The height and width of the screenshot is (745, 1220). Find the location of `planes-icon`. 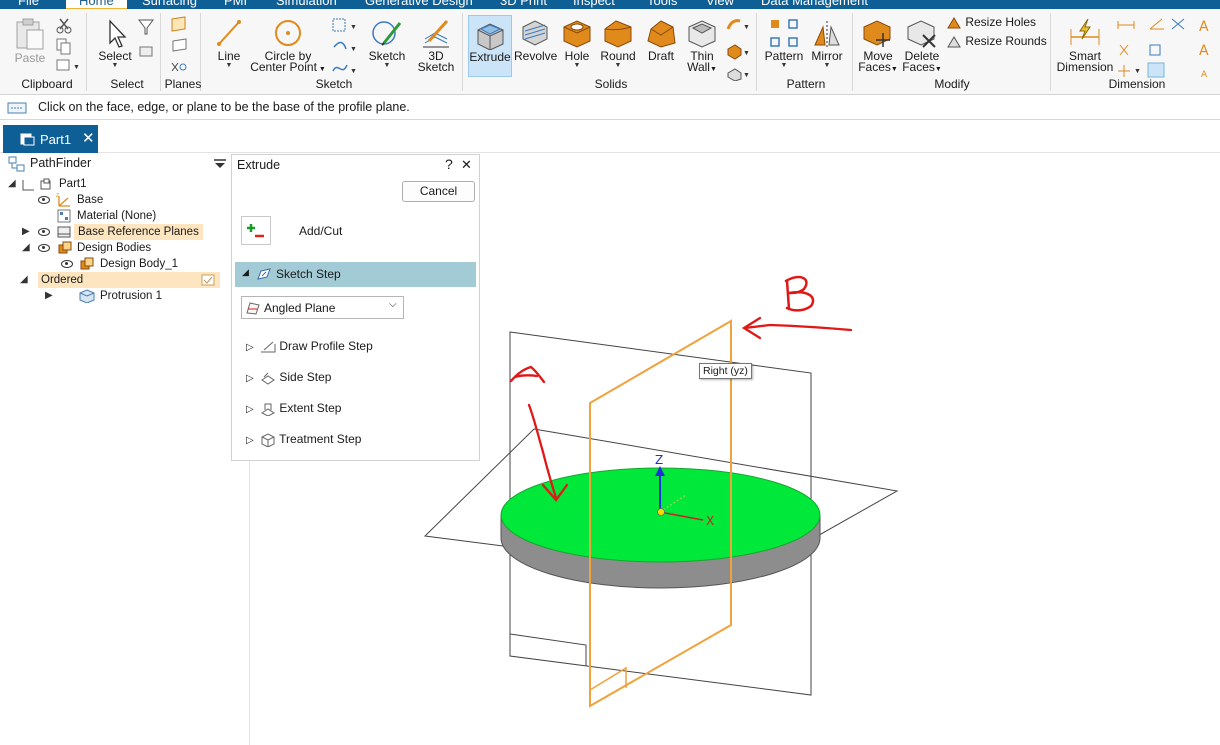

planes-icon is located at coordinates (180, 46).